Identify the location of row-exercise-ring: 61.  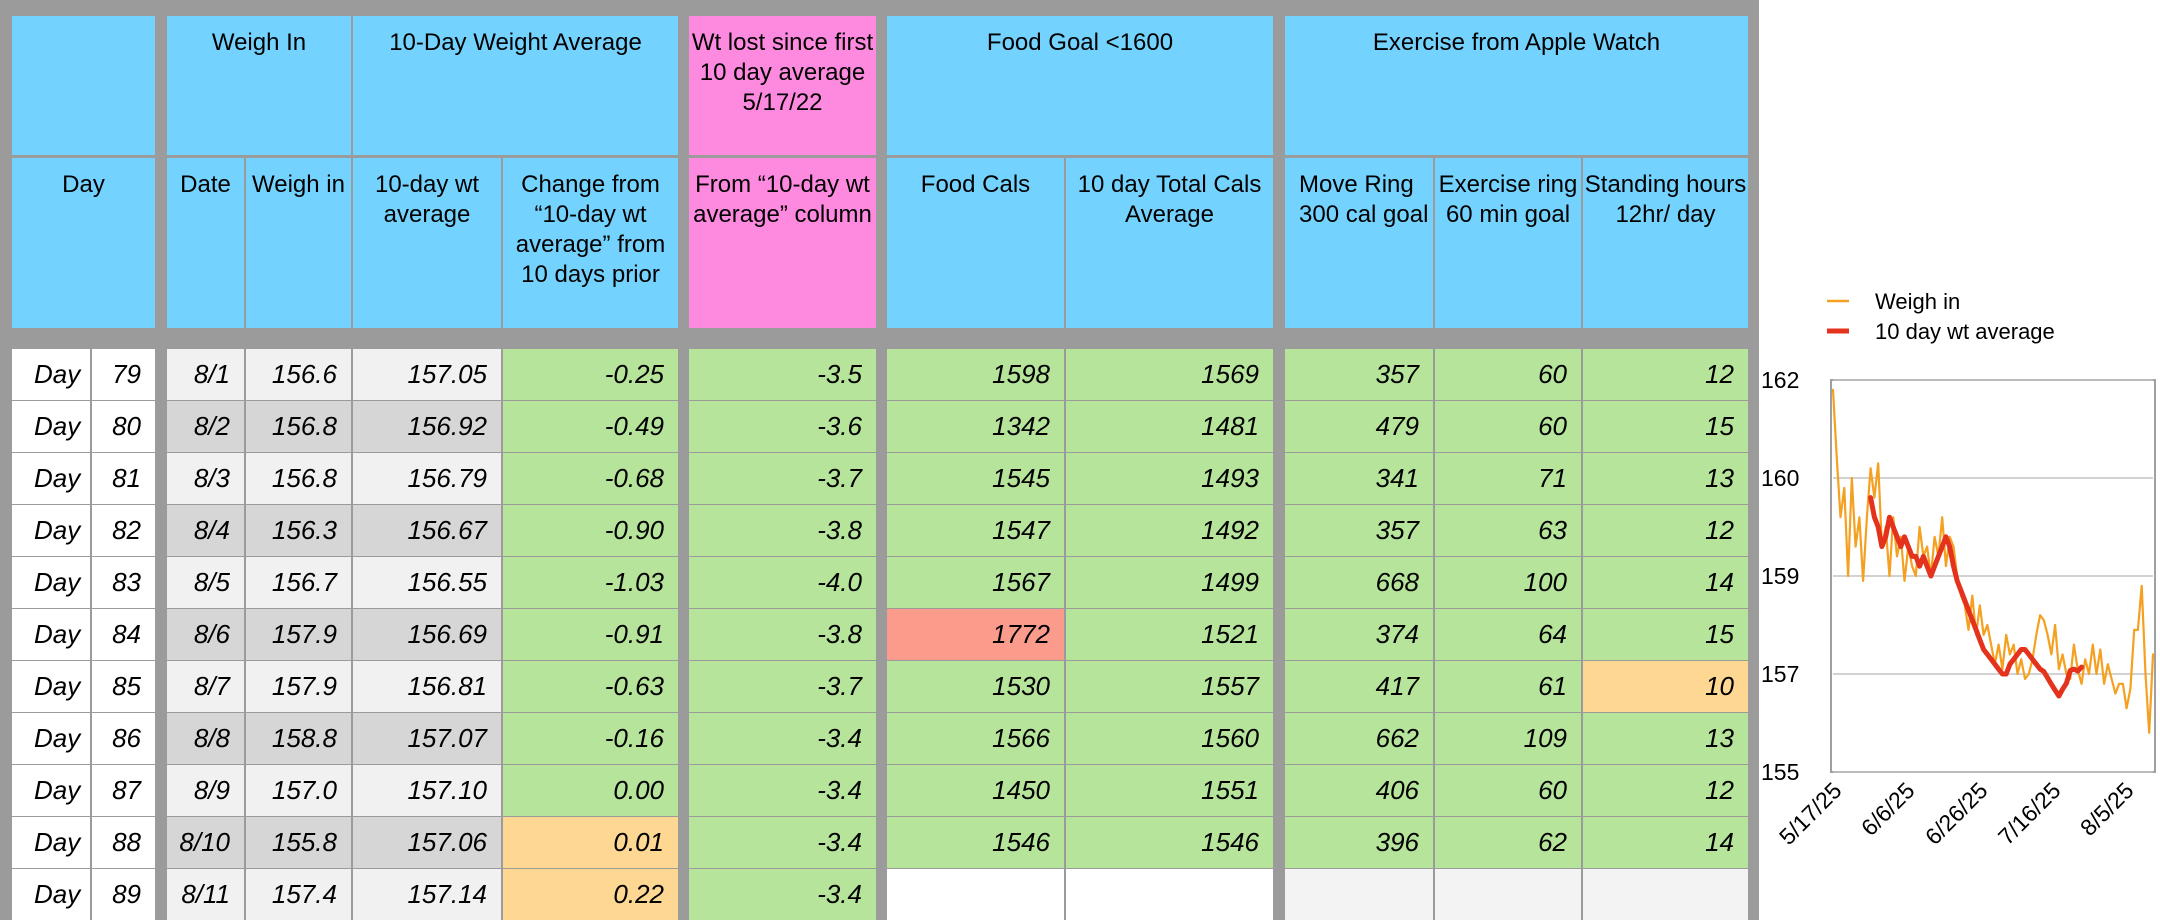
(1508, 686).